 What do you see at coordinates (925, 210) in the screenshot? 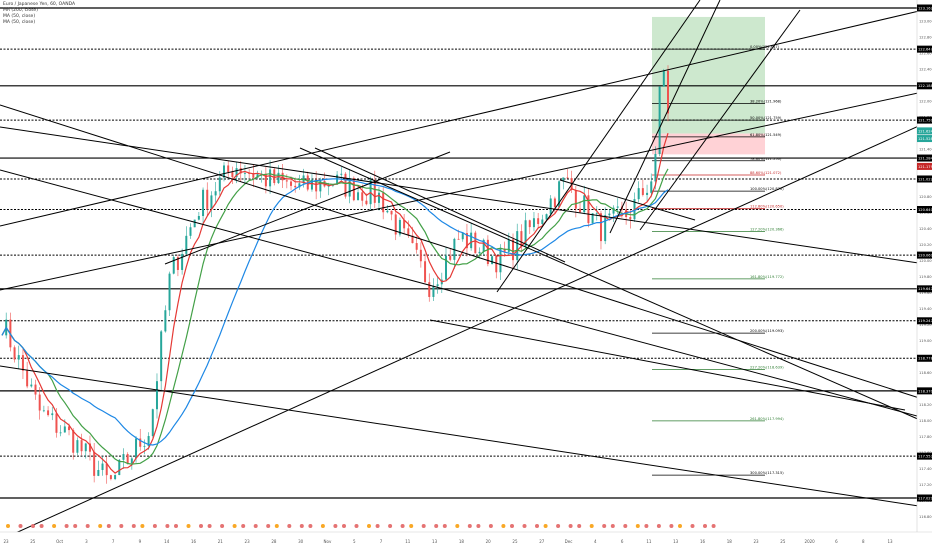
I see `price-badge-label: 120.640` at bounding box center [925, 210].